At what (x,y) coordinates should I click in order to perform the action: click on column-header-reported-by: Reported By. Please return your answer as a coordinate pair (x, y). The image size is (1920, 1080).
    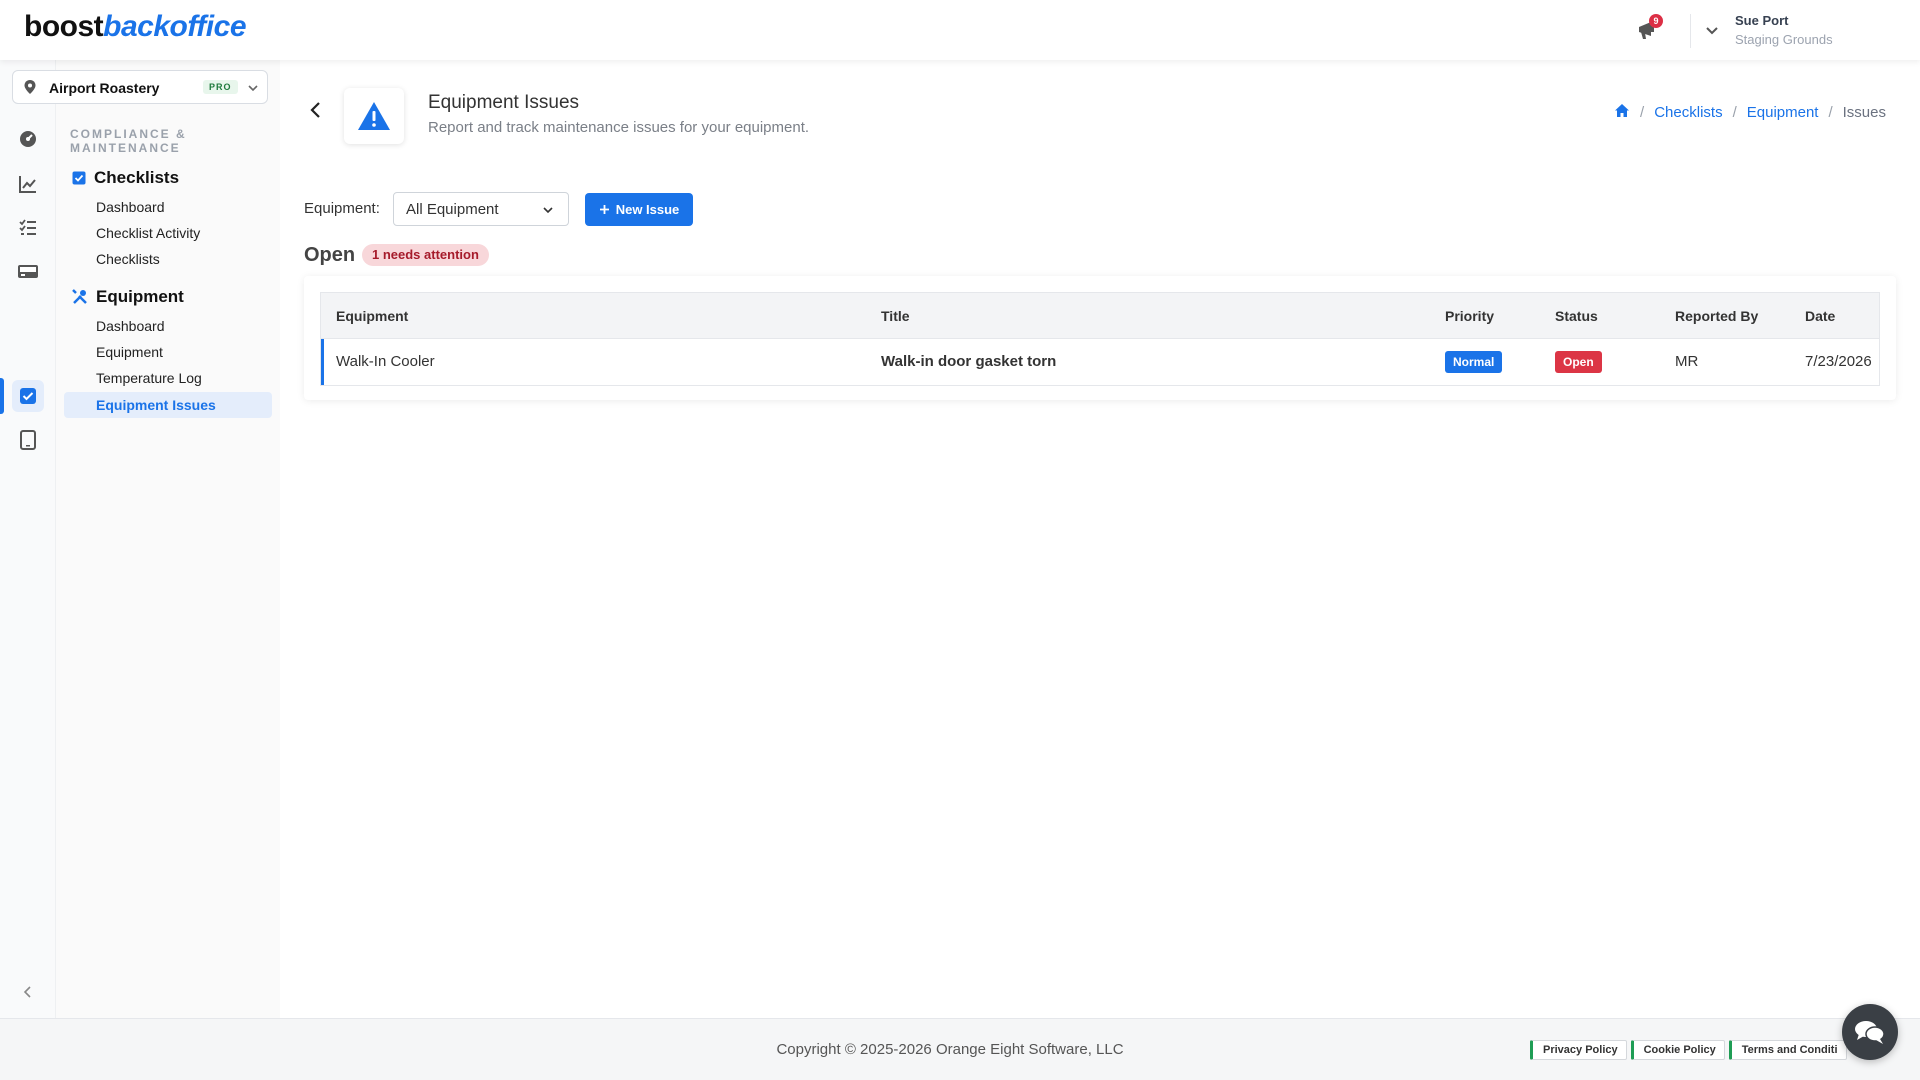
    Looking at the image, I should click on (1716, 316).